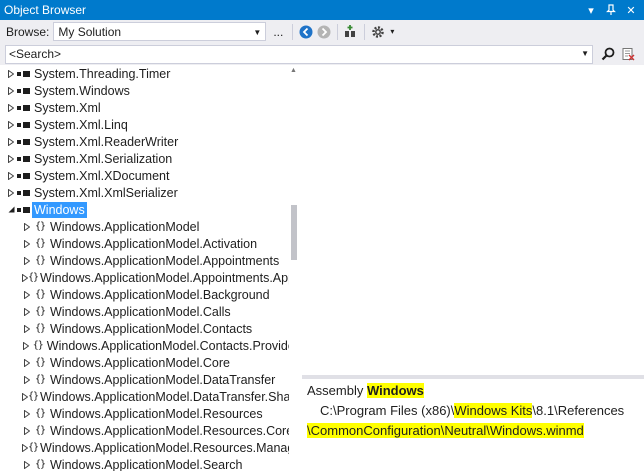  What do you see at coordinates (172, 430) in the screenshot?
I see `tree-item-label: Windows.ApplicationModel.Resources.Core` at bounding box center [172, 430].